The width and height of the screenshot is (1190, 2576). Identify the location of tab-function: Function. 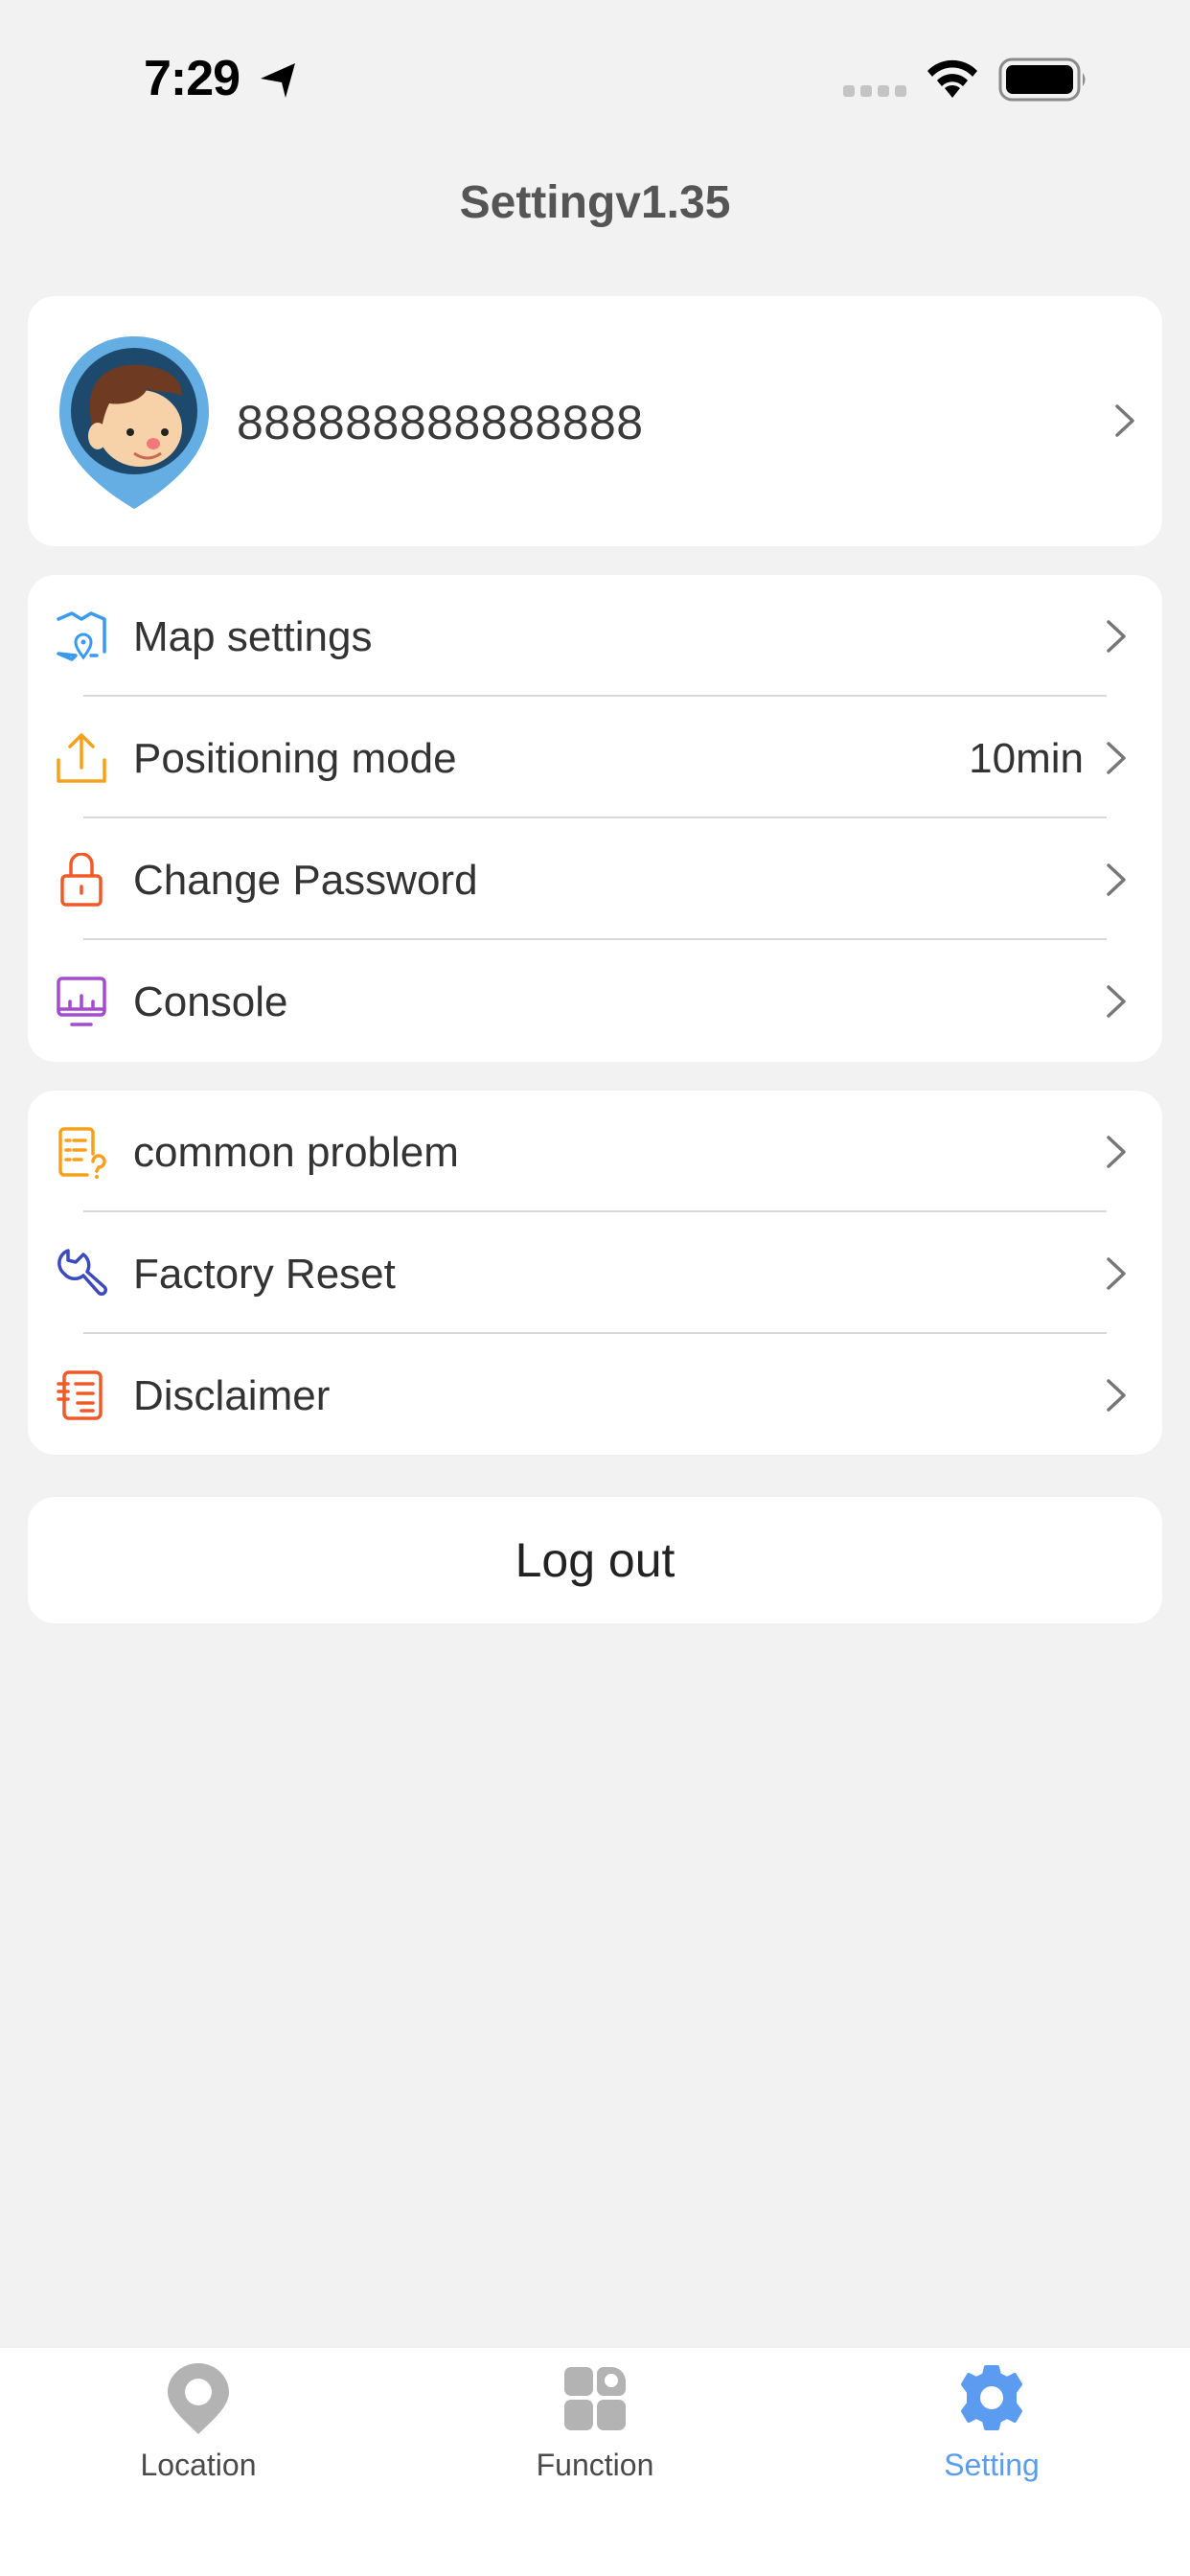
(595, 2424).